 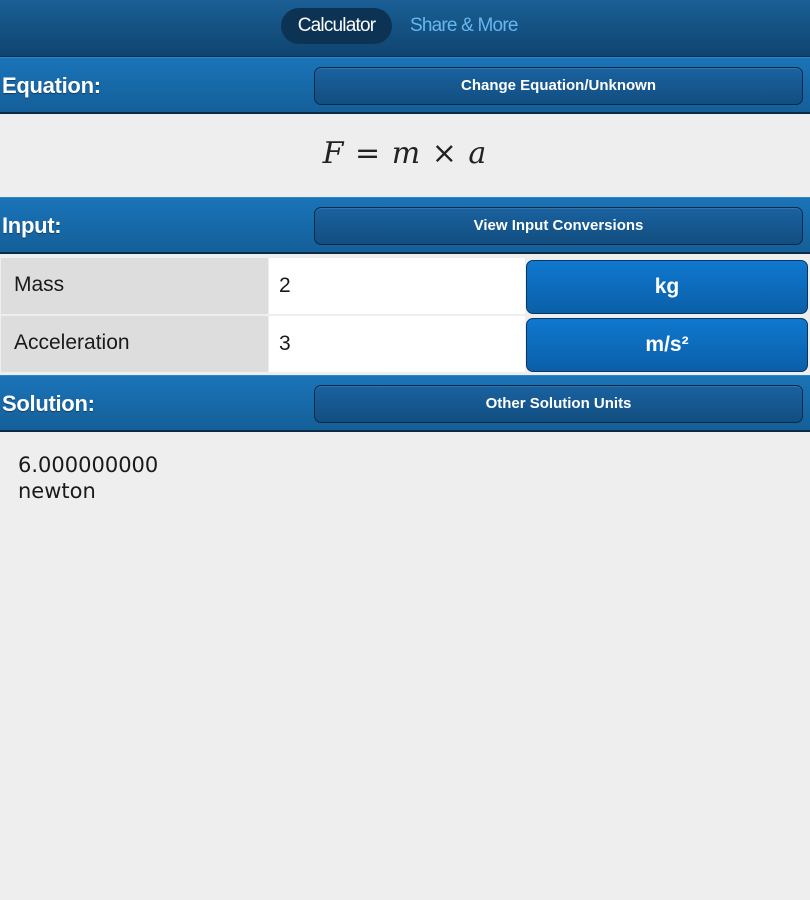 I want to click on mass-unit-button: kg, so click(x=667, y=287).